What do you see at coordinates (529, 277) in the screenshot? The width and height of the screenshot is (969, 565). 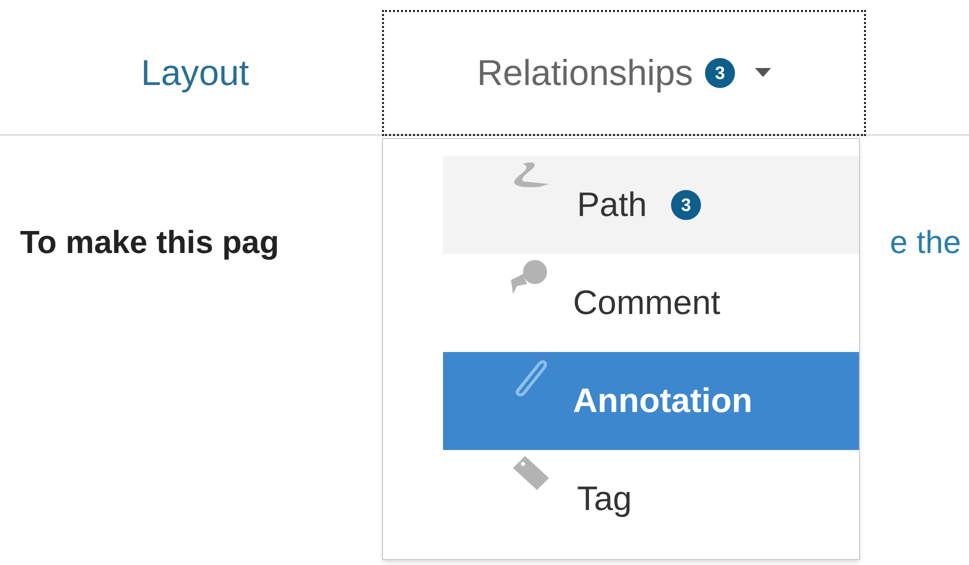 I see `speech-bubbles-icon` at bounding box center [529, 277].